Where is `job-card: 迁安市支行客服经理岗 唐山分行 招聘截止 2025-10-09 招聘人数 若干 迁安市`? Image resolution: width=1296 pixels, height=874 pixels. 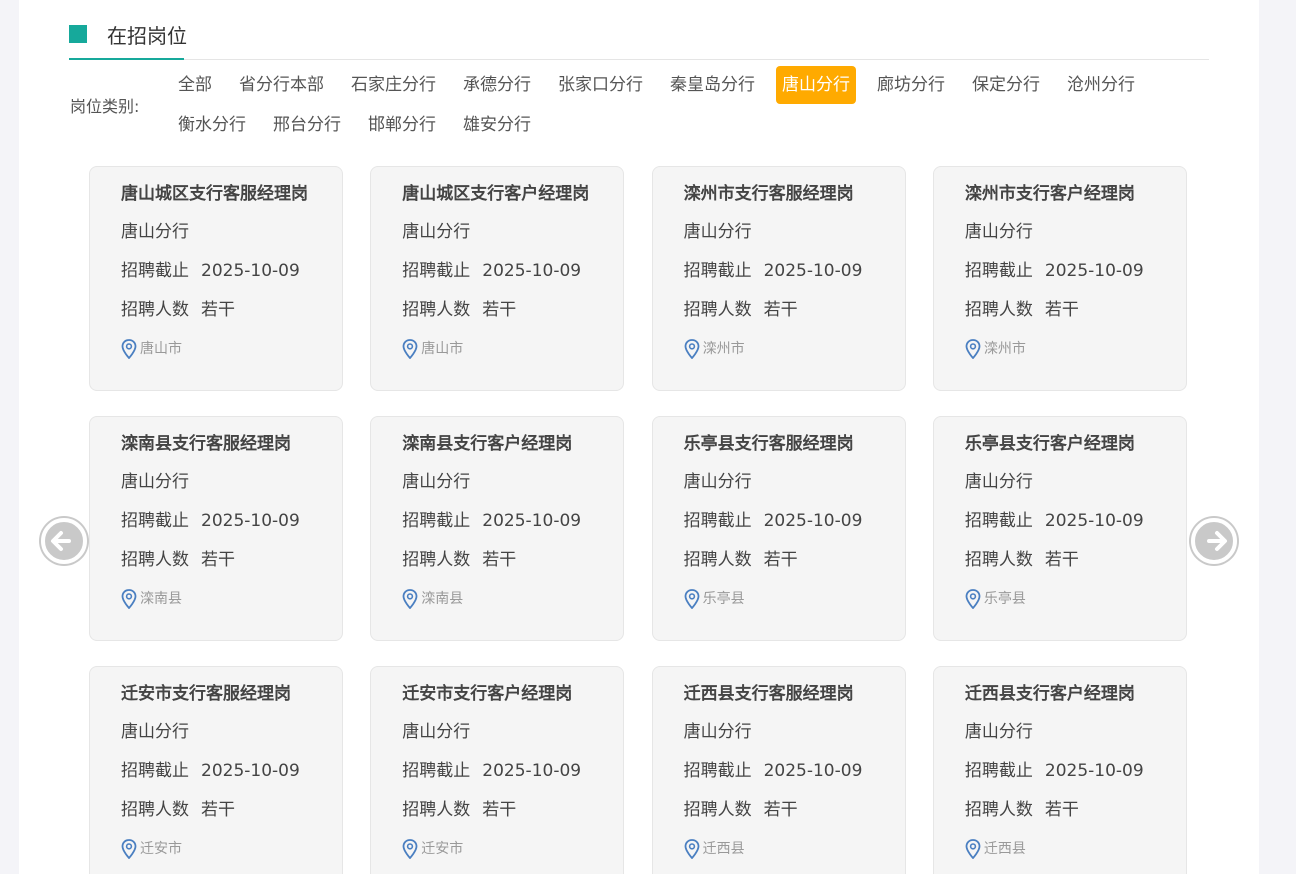 job-card: 迁安市支行客服经理岗 唐山分行 招聘截止 2025-10-09 招聘人数 若干 迁安市 is located at coordinates (216, 770).